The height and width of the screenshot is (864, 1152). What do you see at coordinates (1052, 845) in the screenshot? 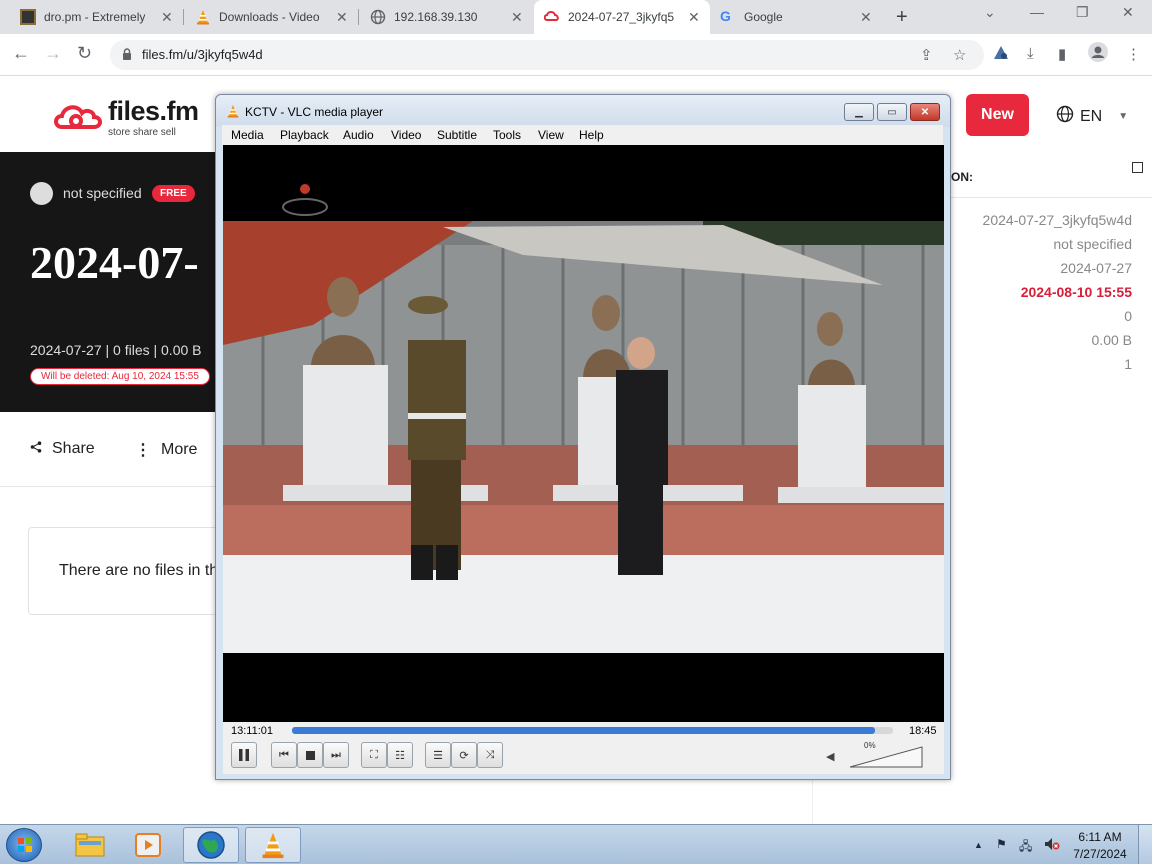
I see `volume-muted-icon` at bounding box center [1052, 845].